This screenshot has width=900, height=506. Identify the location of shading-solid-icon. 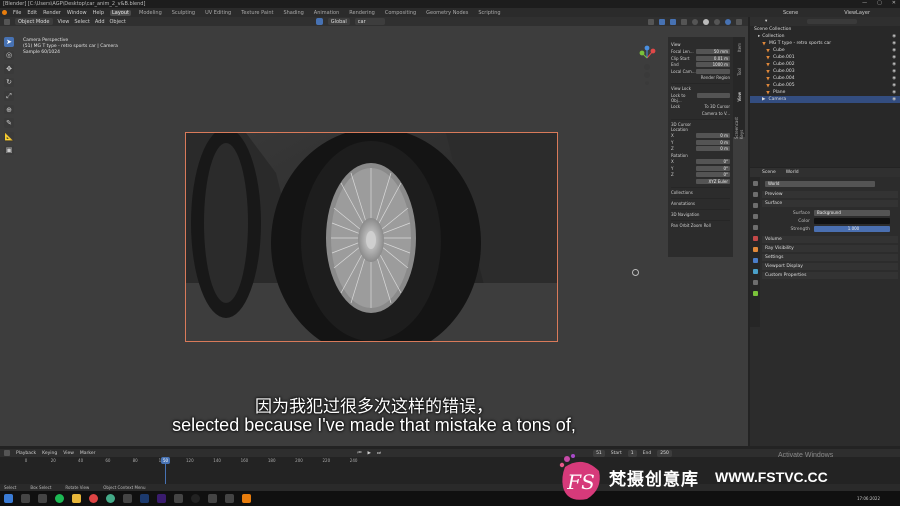
(706, 21).